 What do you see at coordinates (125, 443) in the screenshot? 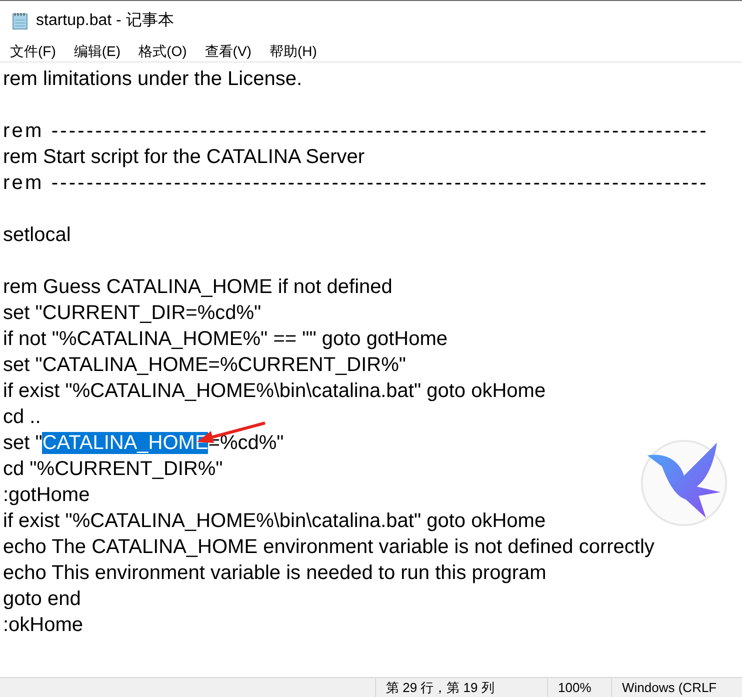
I see `selected-text: CATALINA_HOME` at bounding box center [125, 443].